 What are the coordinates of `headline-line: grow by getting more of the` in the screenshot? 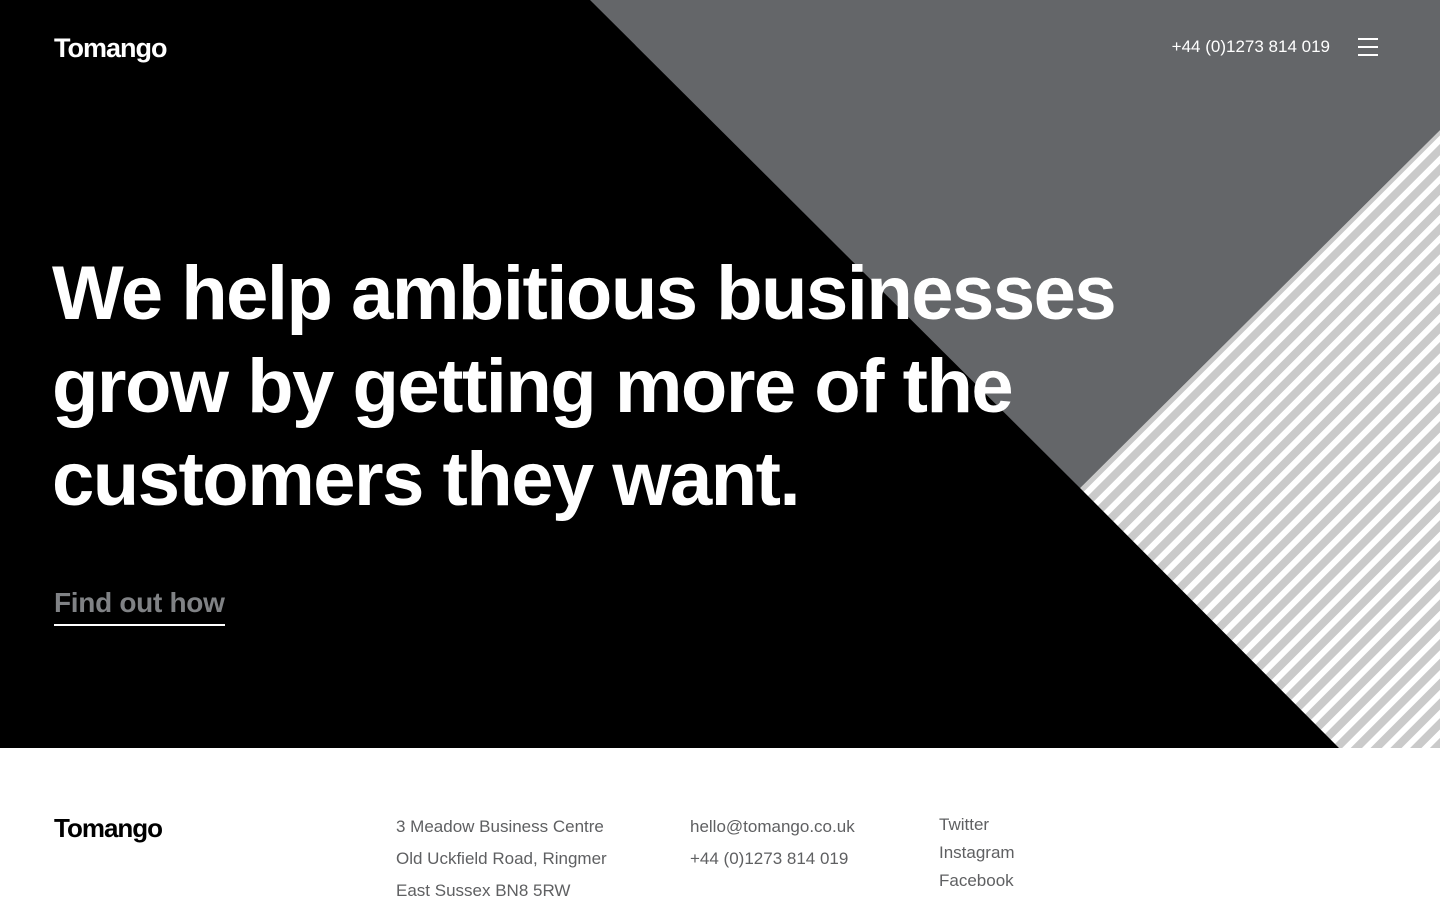 It's located at (533, 386).